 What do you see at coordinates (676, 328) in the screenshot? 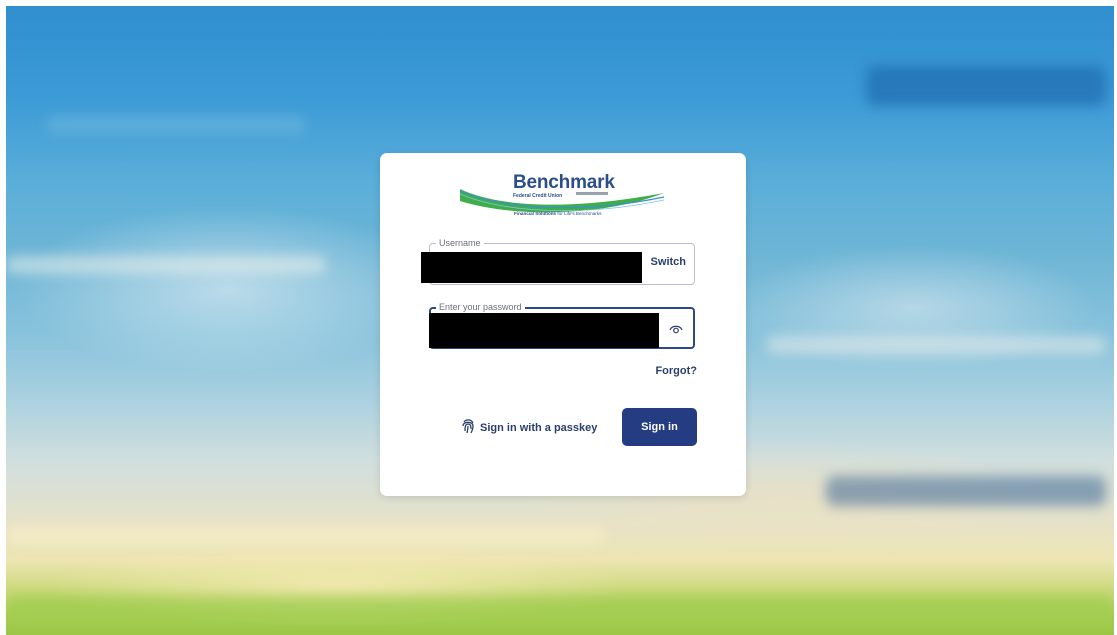
I see `eye-icon` at bounding box center [676, 328].